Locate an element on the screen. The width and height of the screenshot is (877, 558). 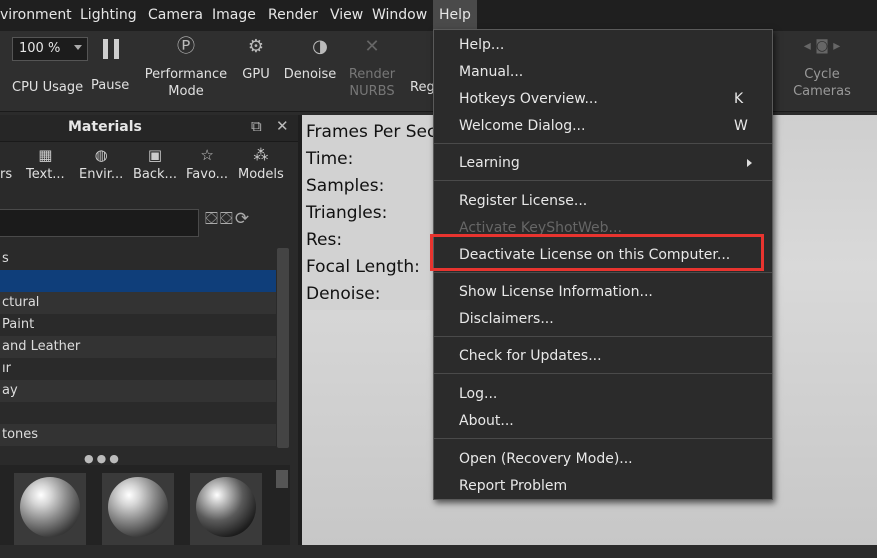
submenu-arrow-icon is located at coordinates (749, 163).